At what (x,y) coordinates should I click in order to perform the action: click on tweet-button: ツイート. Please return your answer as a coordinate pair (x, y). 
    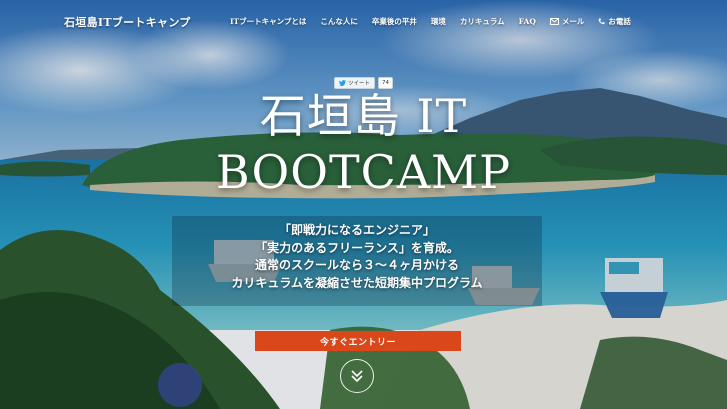
    Looking at the image, I should click on (355, 83).